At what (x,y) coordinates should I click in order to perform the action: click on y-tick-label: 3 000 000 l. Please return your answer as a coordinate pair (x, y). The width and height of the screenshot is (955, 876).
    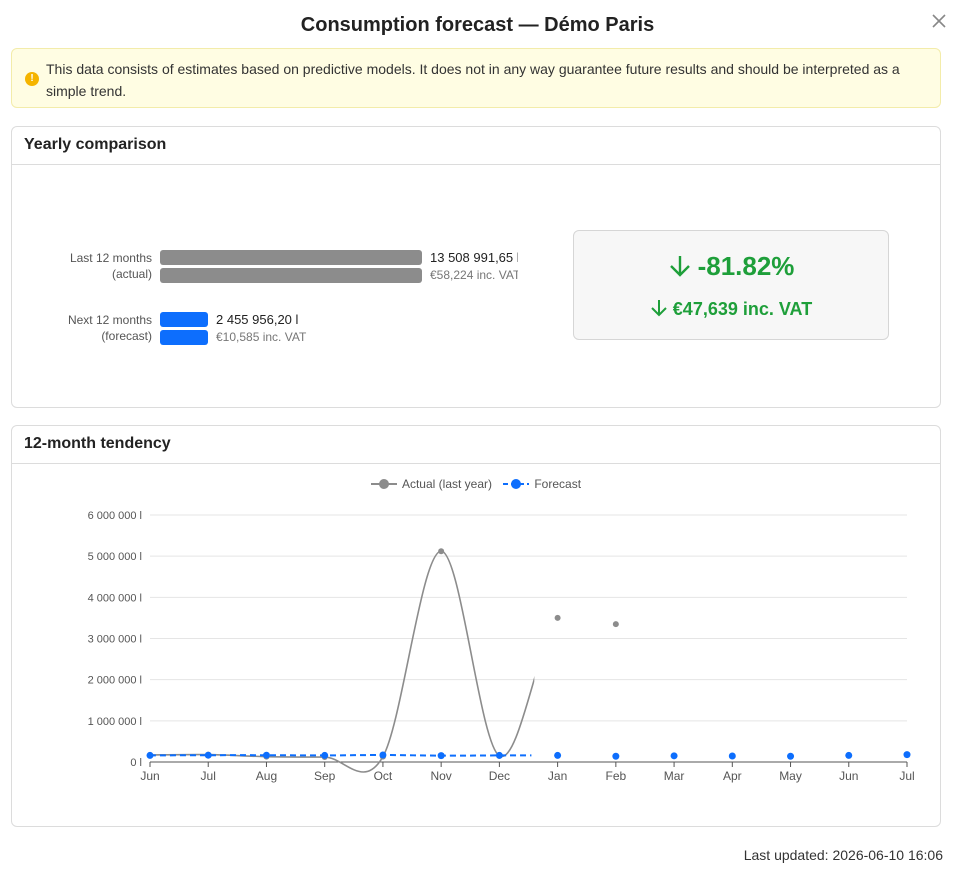
    Looking at the image, I should click on (115, 640).